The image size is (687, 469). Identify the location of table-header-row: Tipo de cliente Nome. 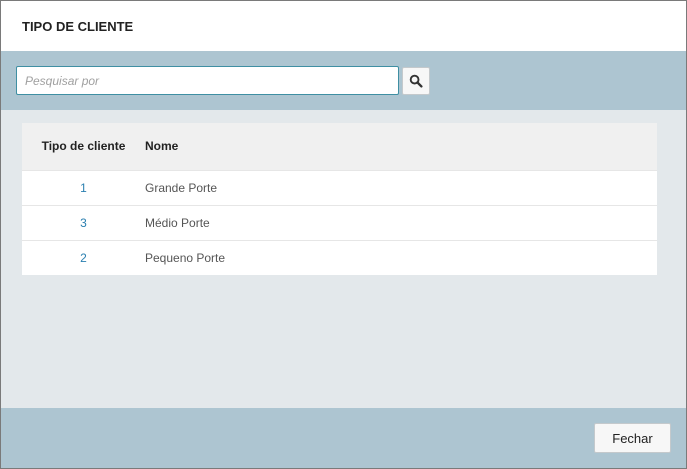
(339, 146).